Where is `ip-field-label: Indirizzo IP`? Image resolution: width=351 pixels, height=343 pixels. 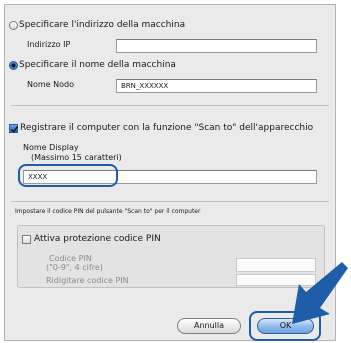
ip-field-label: Indirizzo IP is located at coordinates (49, 44).